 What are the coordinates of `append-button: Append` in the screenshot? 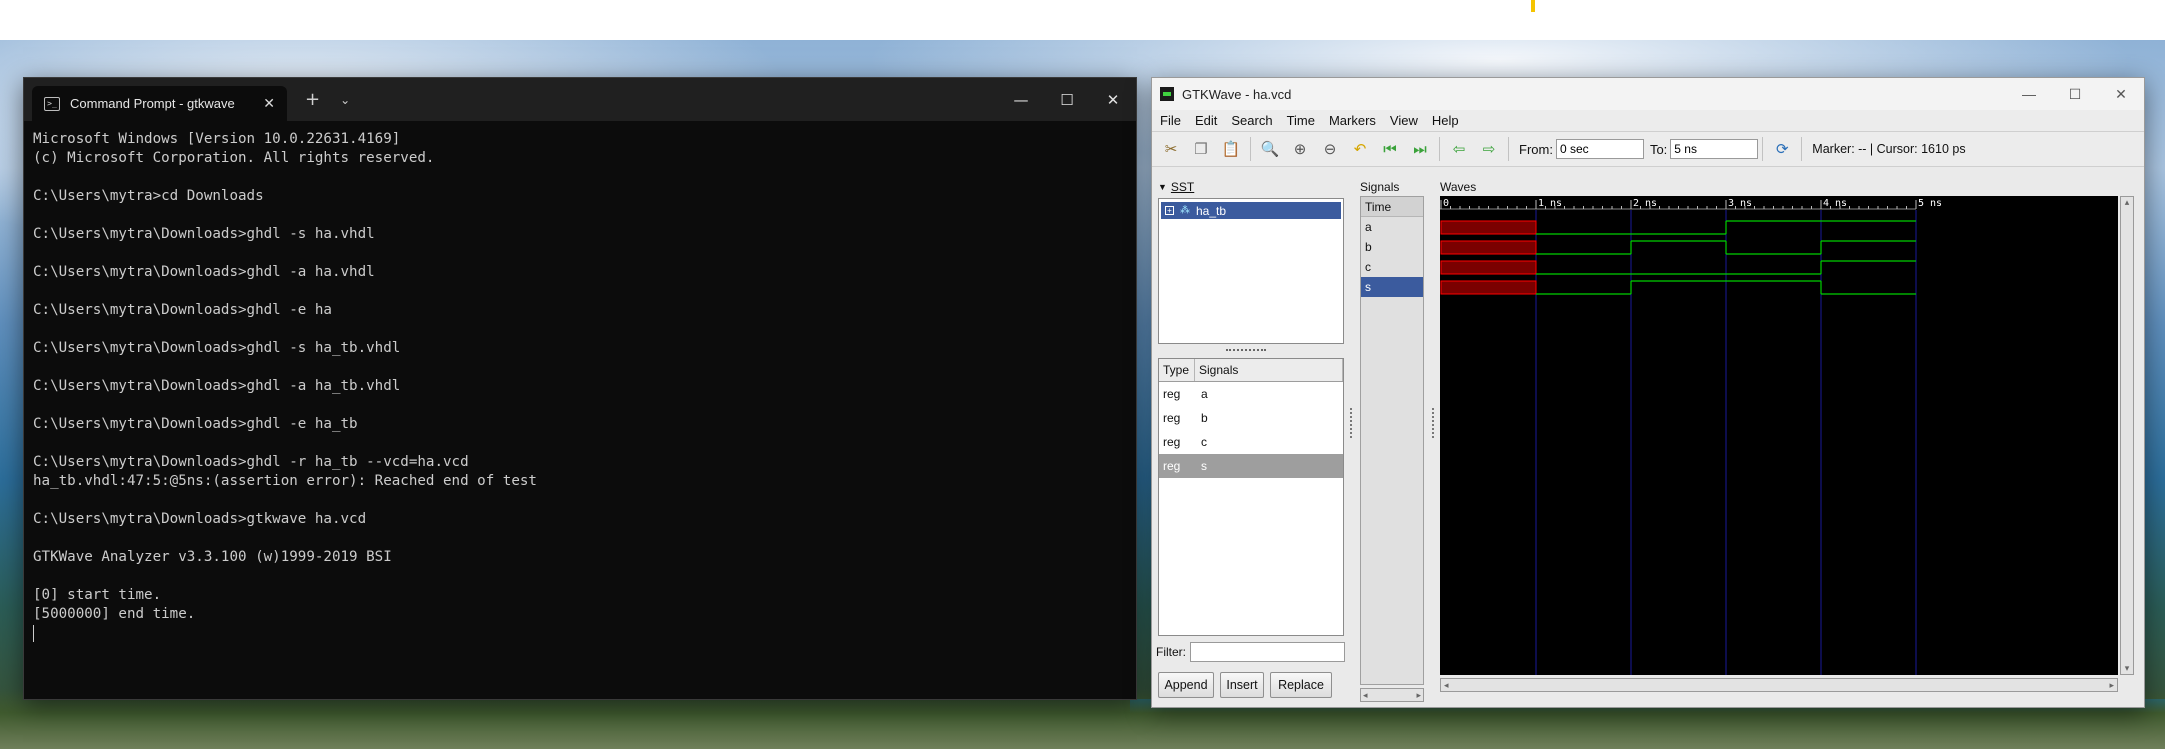 It's located at (1186, 685).